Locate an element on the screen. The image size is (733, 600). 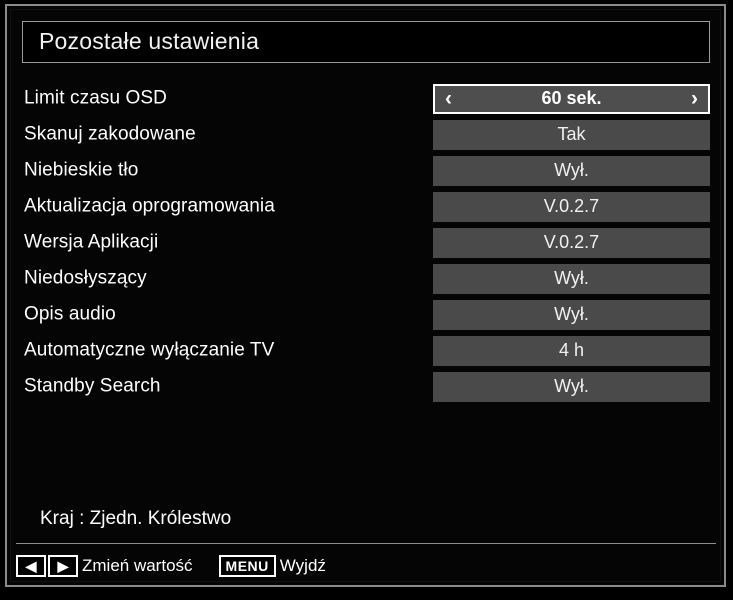
setting-row: Skanuj zakodowane ‹Tak› is located at coordinates (366, 135).